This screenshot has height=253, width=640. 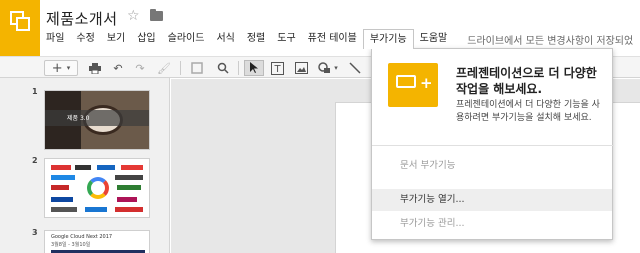 I want to click on addons-promo-icon: +, so click(x=413, y=85).